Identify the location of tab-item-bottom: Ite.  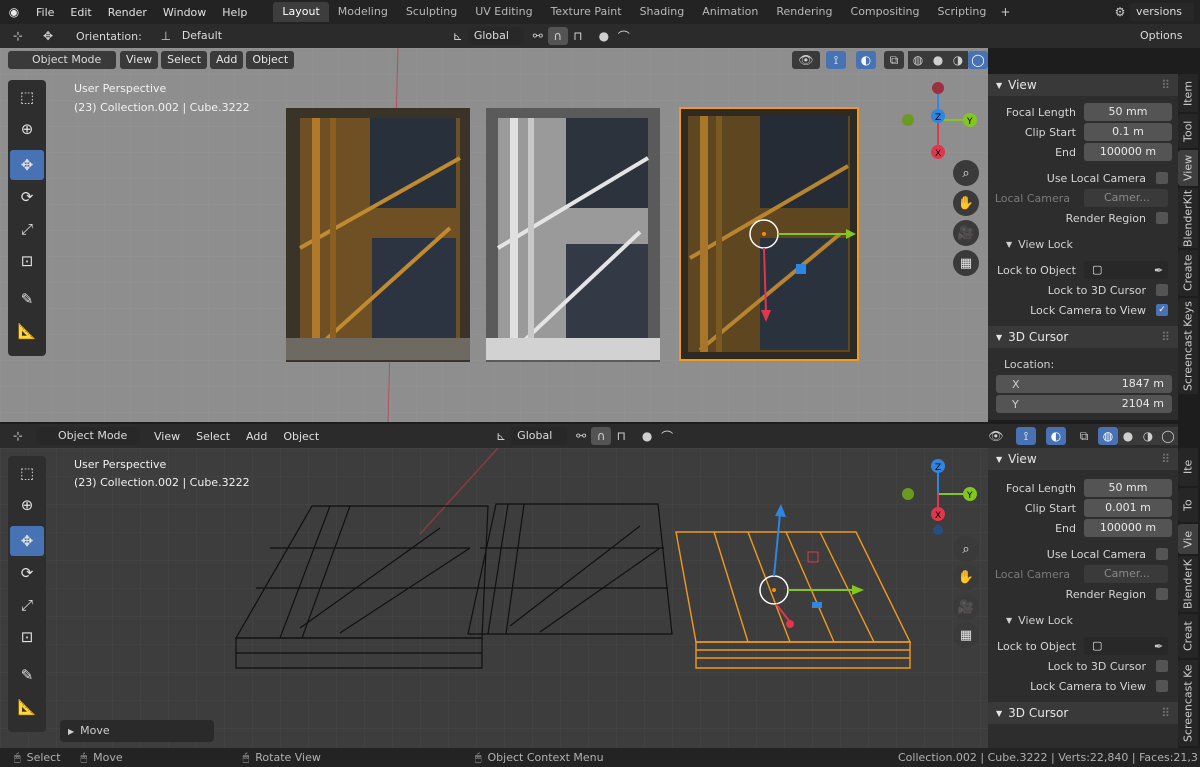
(1188, 467).